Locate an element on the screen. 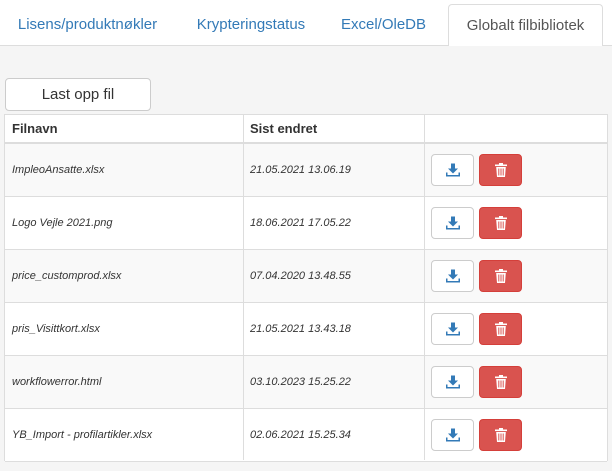 The image size is (612, 471). file-name: YB_Import - profilartikler.xlsx is located at coordinates (82, 435).